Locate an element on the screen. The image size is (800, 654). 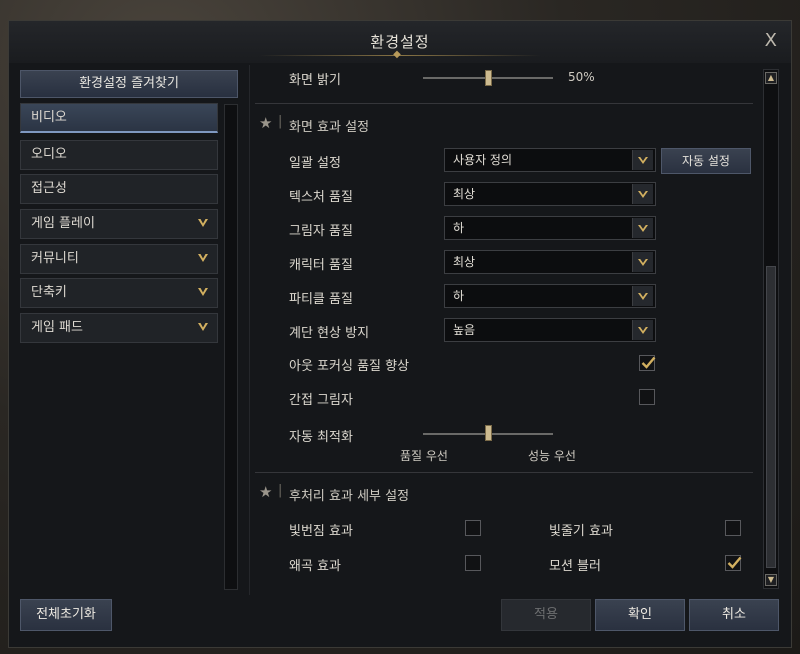
brightness-label: 화면 밝기 is located at coordinates (315, 80).